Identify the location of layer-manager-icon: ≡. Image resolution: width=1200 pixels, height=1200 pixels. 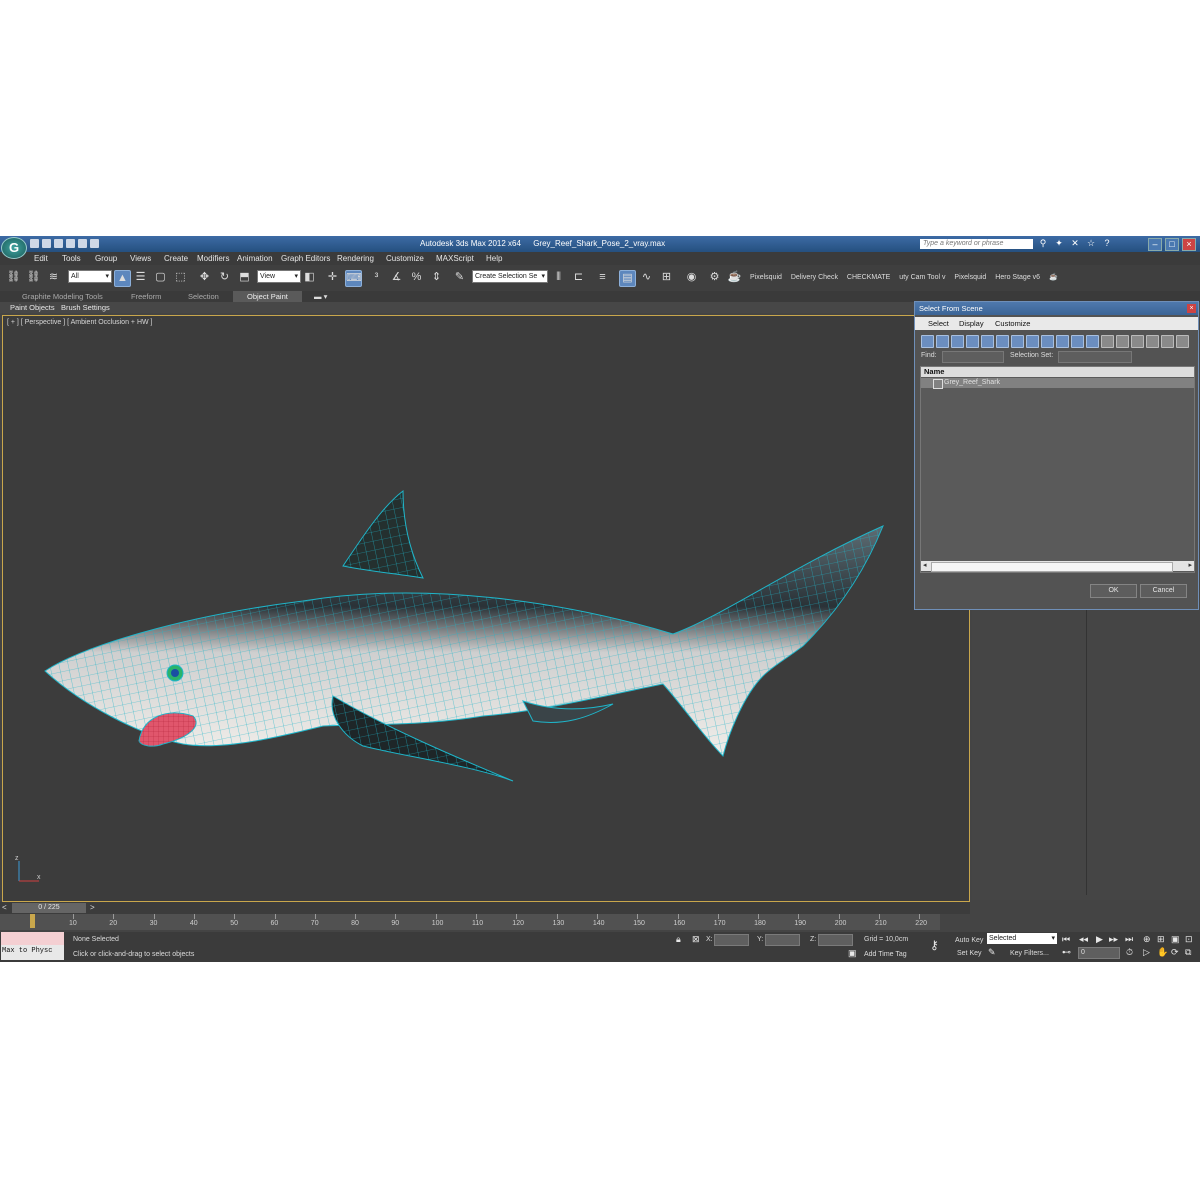
(602, 277).